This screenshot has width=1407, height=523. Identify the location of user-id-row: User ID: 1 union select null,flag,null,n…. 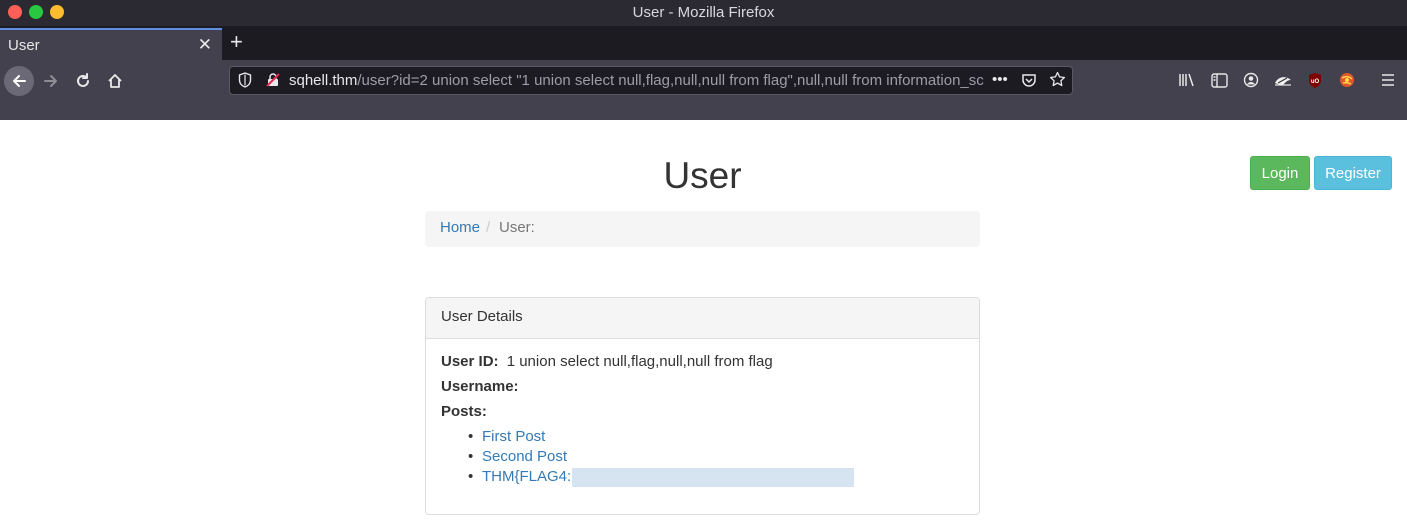
(702, 365).